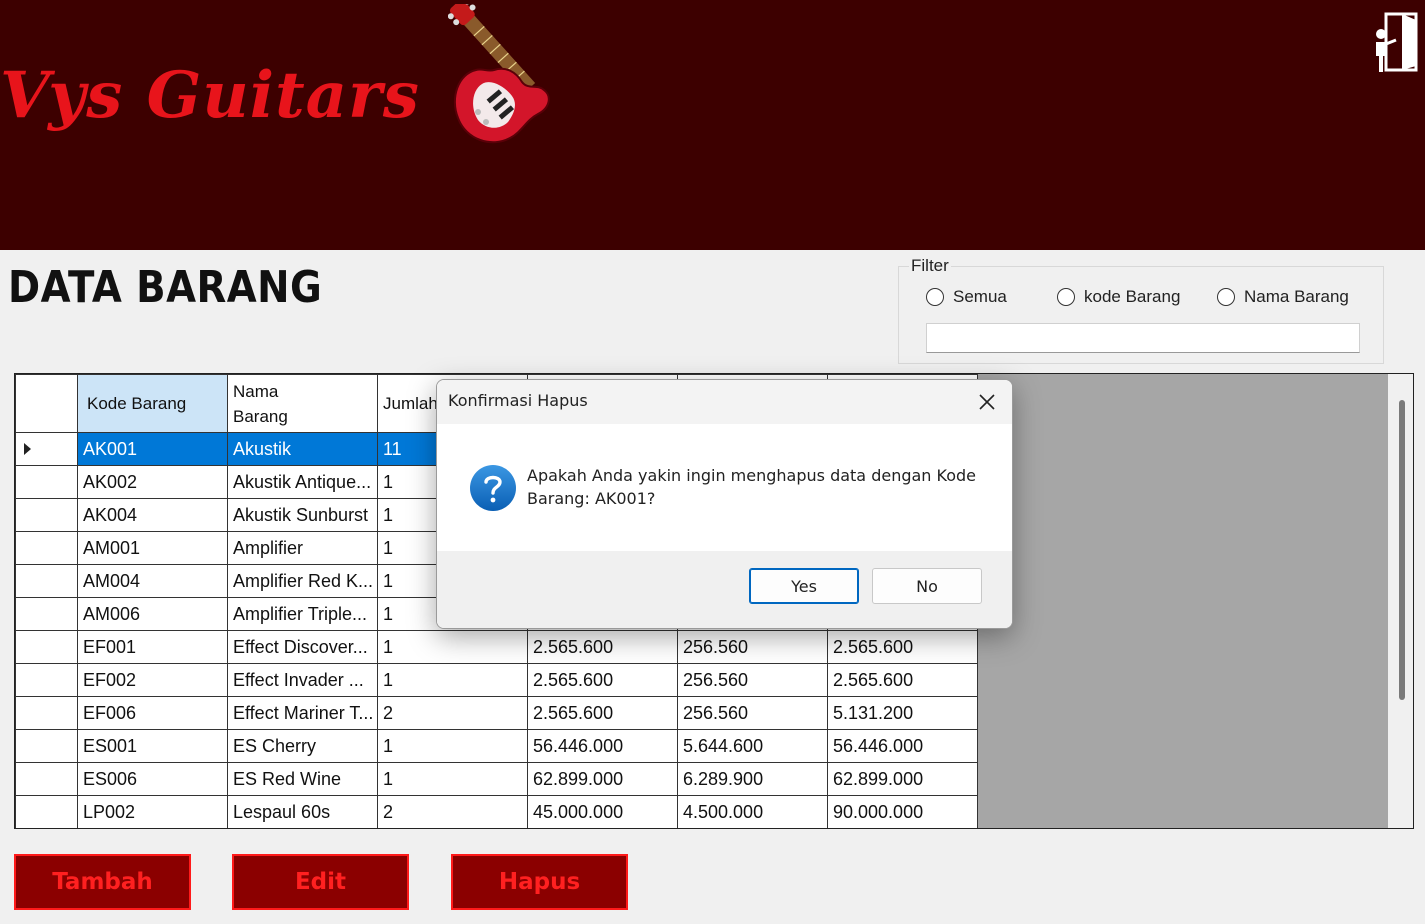 This screenshot has height=924, width=1425. What do you see at coordinates (752, 746) in the screenshot?
I see `table-cell: 5.644.600` at bounding box center [752, 746].